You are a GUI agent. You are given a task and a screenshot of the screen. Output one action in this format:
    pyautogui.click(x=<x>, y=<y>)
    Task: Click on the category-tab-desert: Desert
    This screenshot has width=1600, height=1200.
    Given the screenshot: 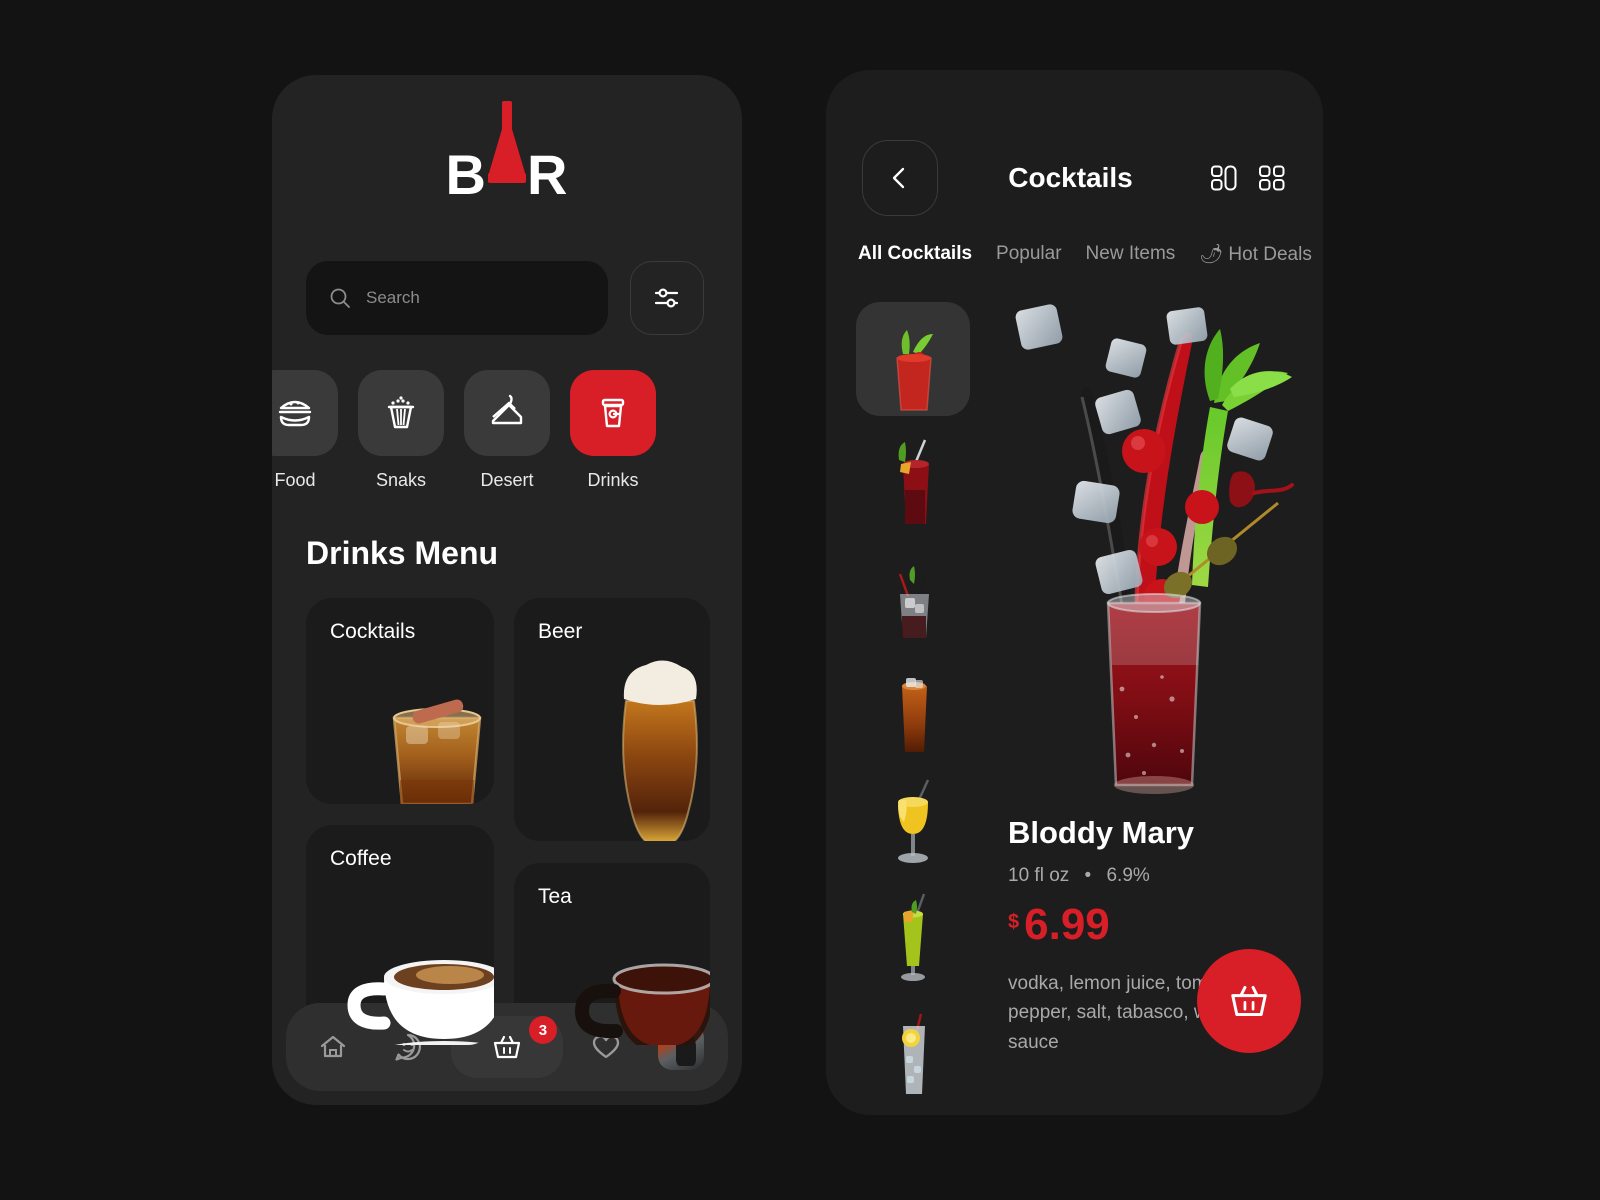 What is the action you would take?
    pyautogui.click(x=507, y=430)
    